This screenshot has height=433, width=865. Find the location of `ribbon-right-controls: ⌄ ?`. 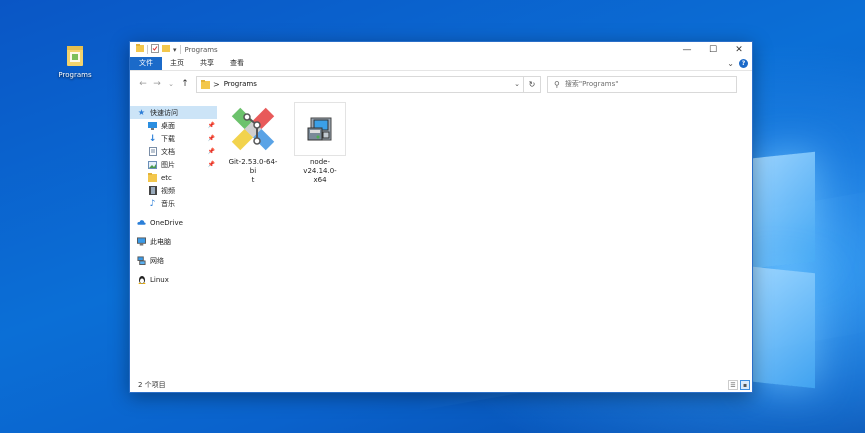

ribbon-right-controls: ⌄ ? is located at coordinates (739, 63).